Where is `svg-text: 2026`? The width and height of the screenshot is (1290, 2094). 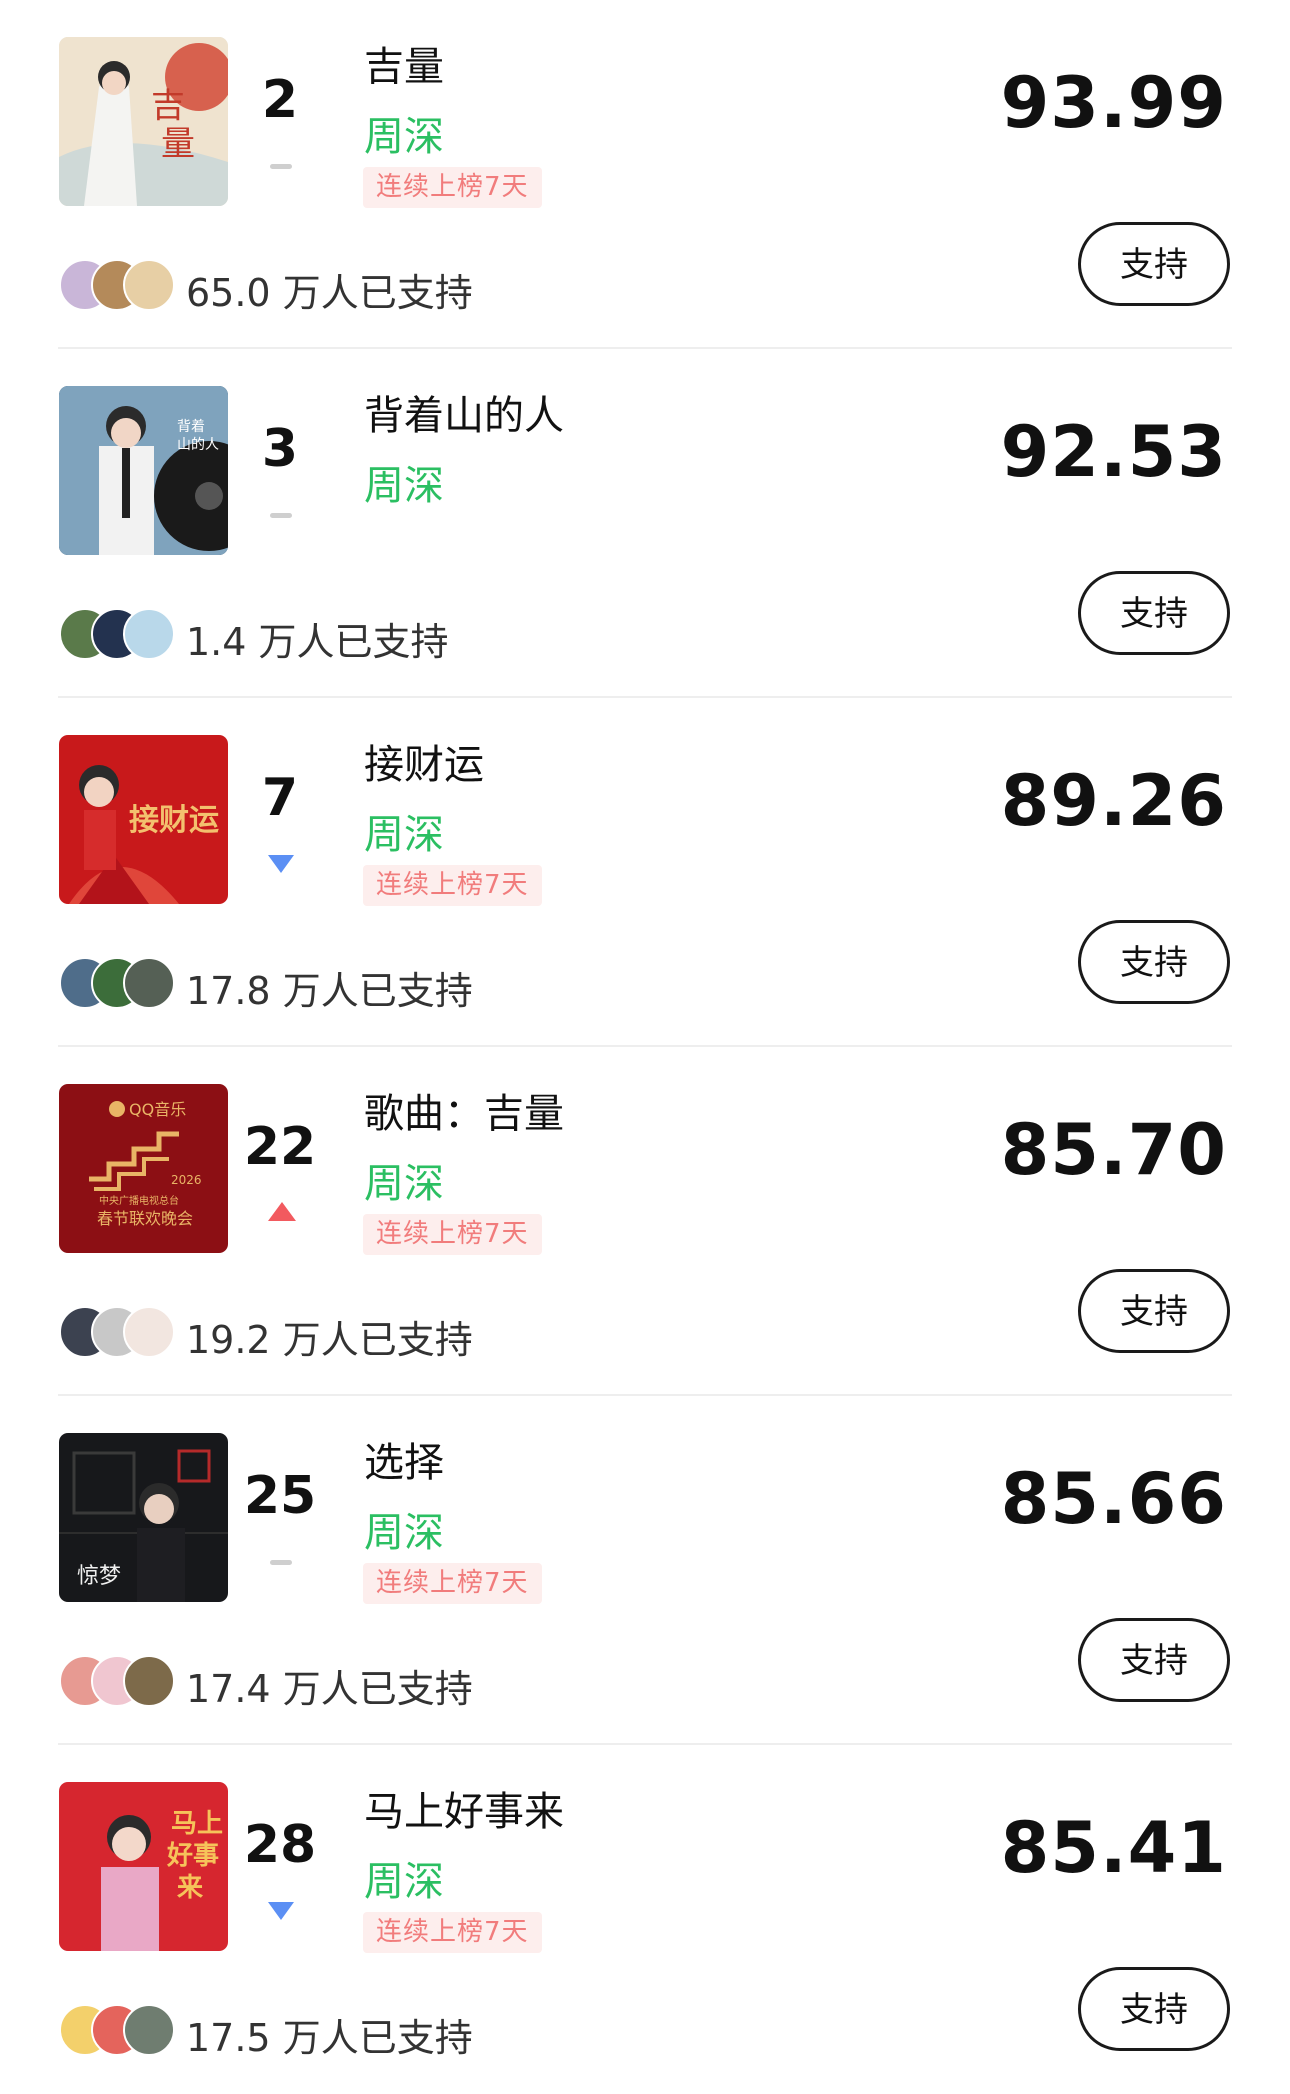 svg-text: 2026 is located at coordinates (186, 1180).